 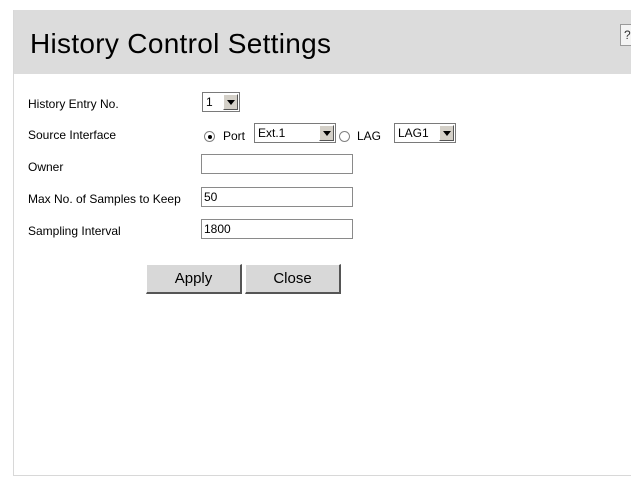 What do you see at coordinates (277, 197) in the screenshot?
I see `max-samples-field` at bounding box center [277, 197].